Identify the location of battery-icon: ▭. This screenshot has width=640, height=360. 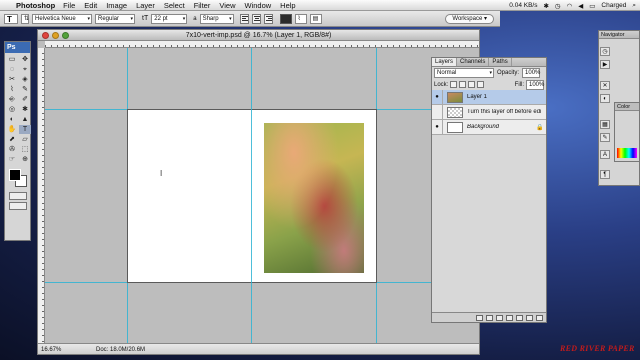
(592, 6).